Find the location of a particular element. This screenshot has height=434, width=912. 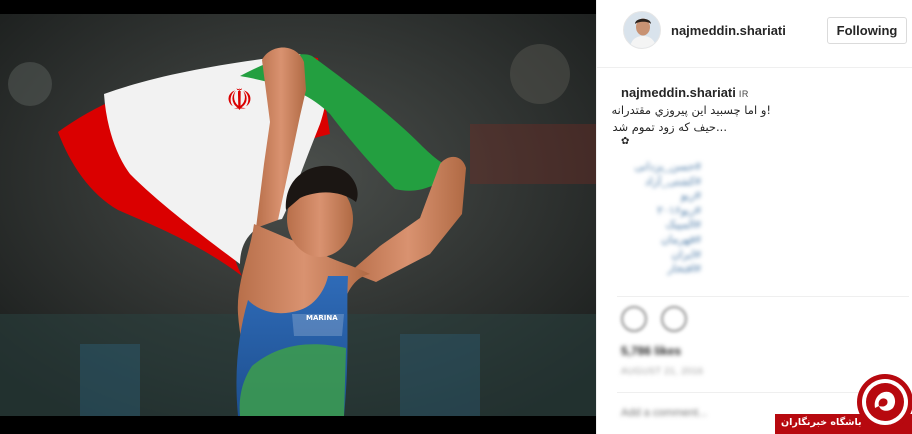

caption-line-2: ...حیف که زود تموم شد is located at coordinates (669, 127).